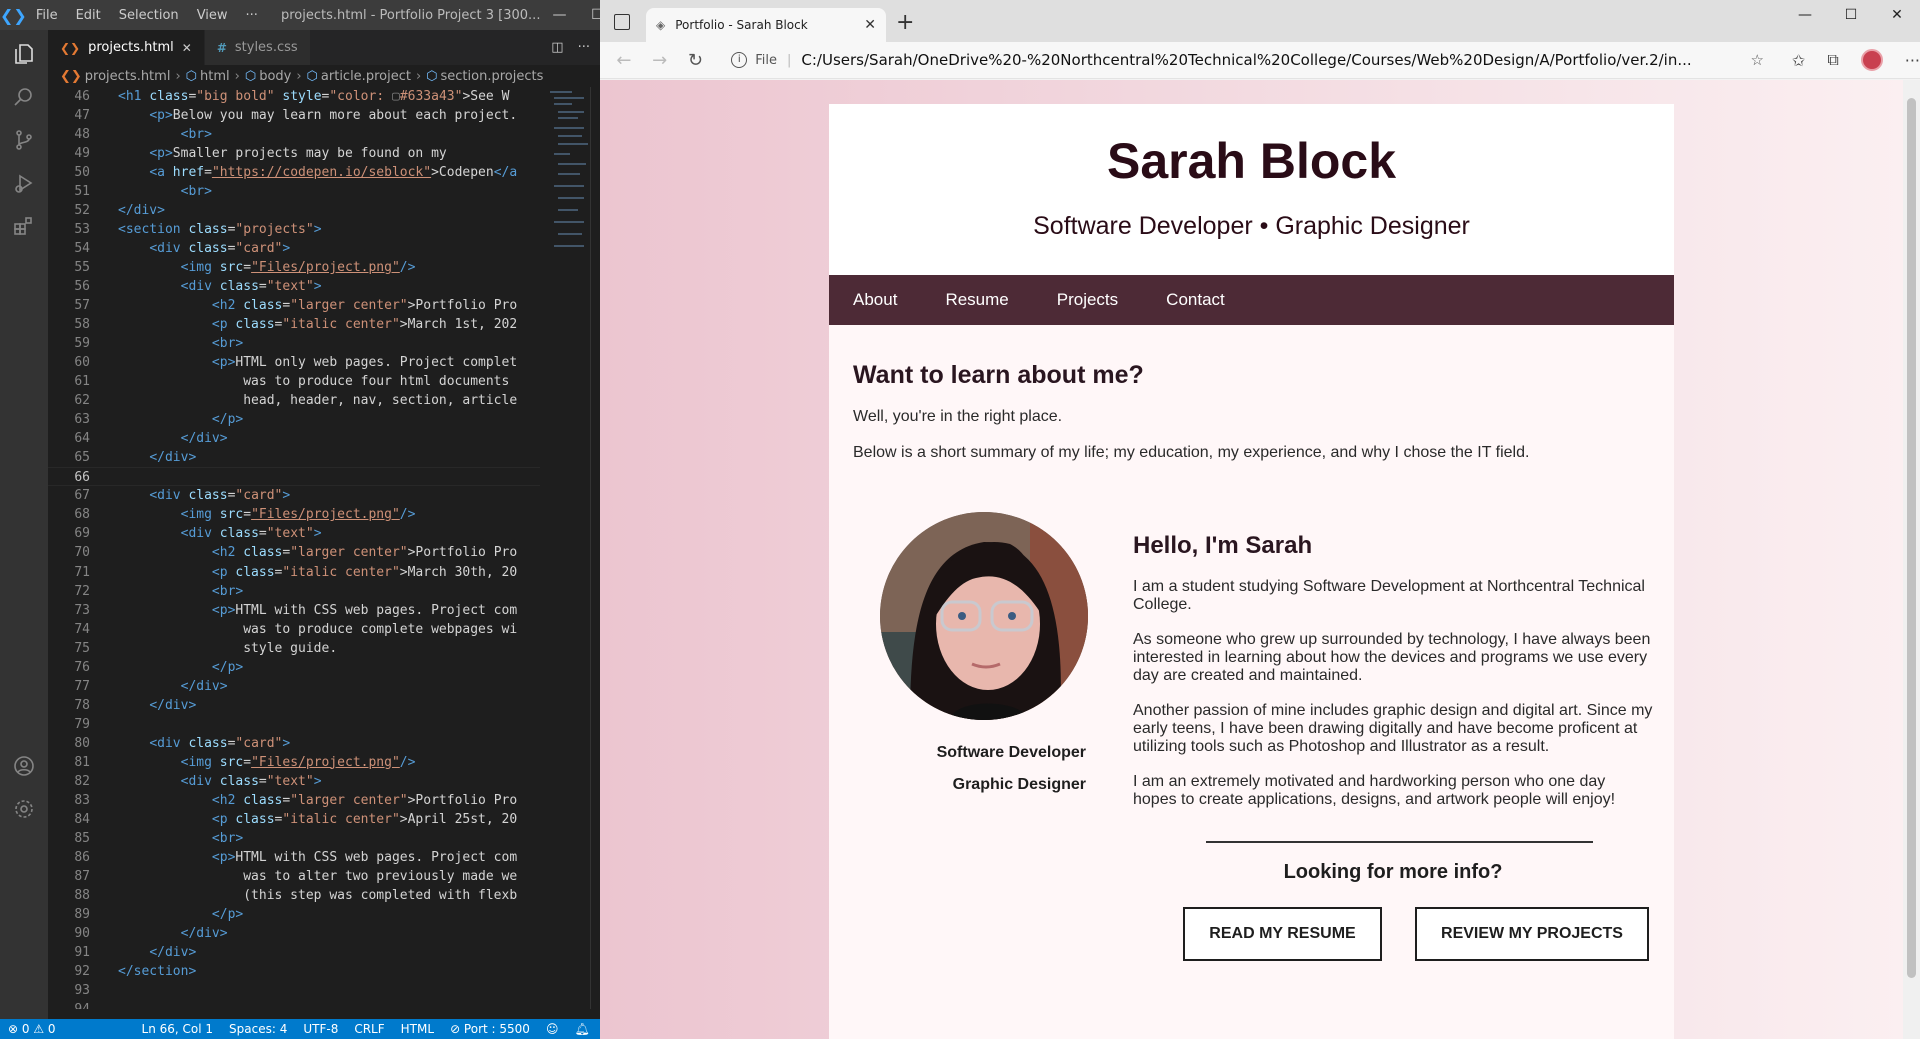  I want to click on code-line: 81 <img src="Files/project.png"/>, so click(294, 762).